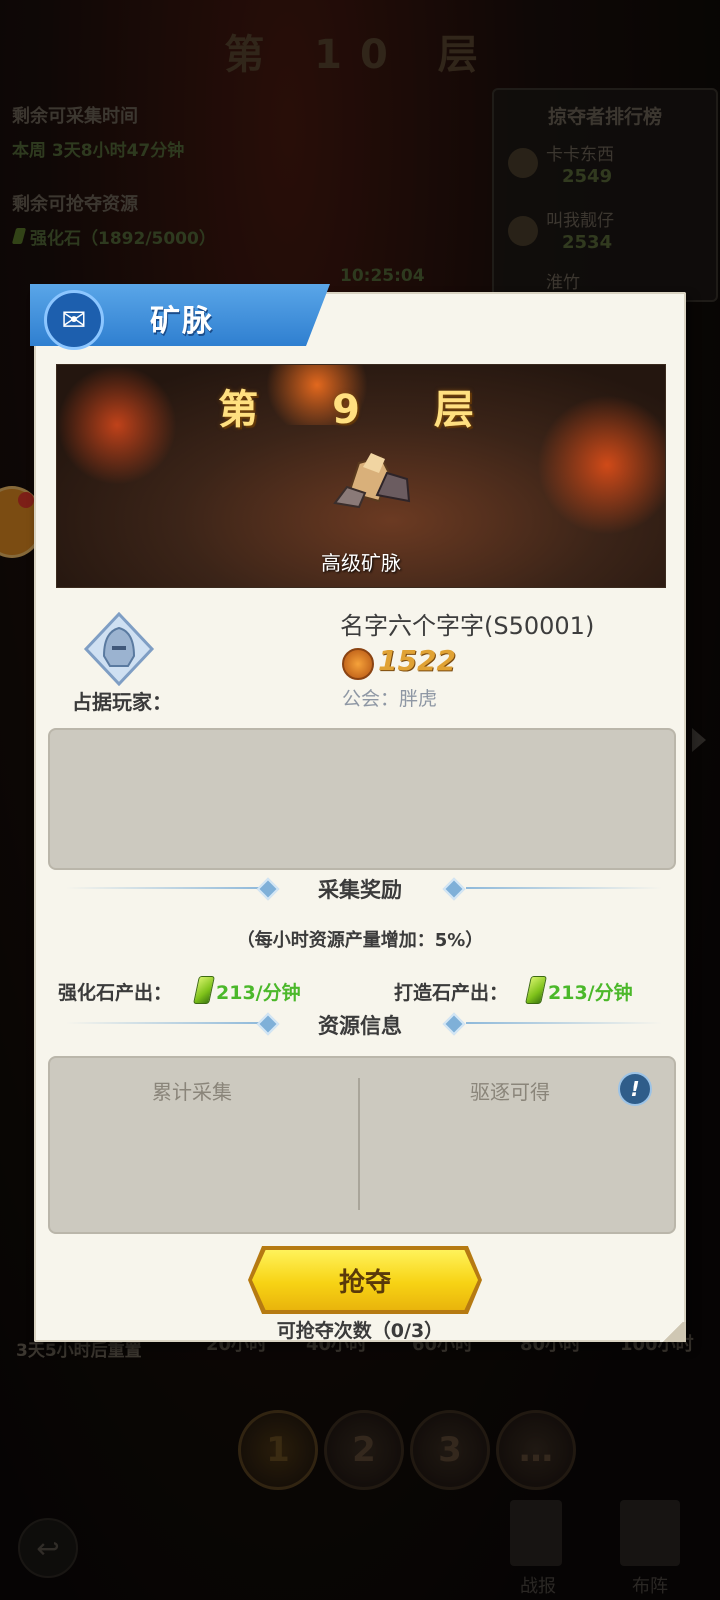 The image size is (720, 1600). I want to click on knight-helmet-icon, so click(119, 649).